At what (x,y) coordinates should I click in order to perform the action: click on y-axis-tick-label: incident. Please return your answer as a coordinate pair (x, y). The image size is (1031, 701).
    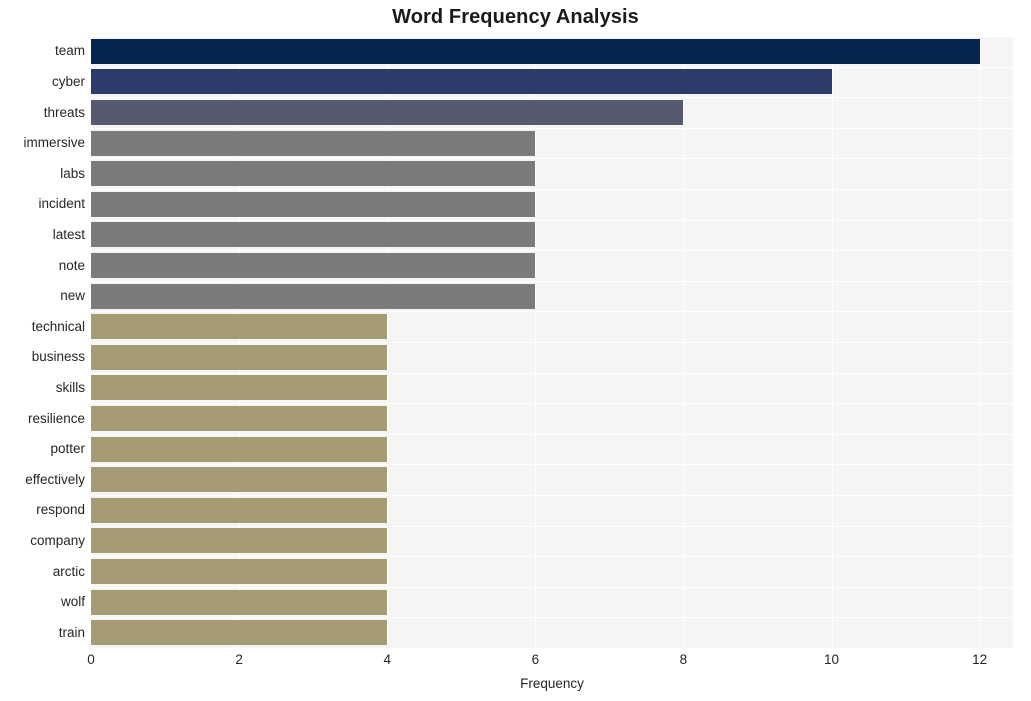
    Looking at the image, I should click on (61, 204).